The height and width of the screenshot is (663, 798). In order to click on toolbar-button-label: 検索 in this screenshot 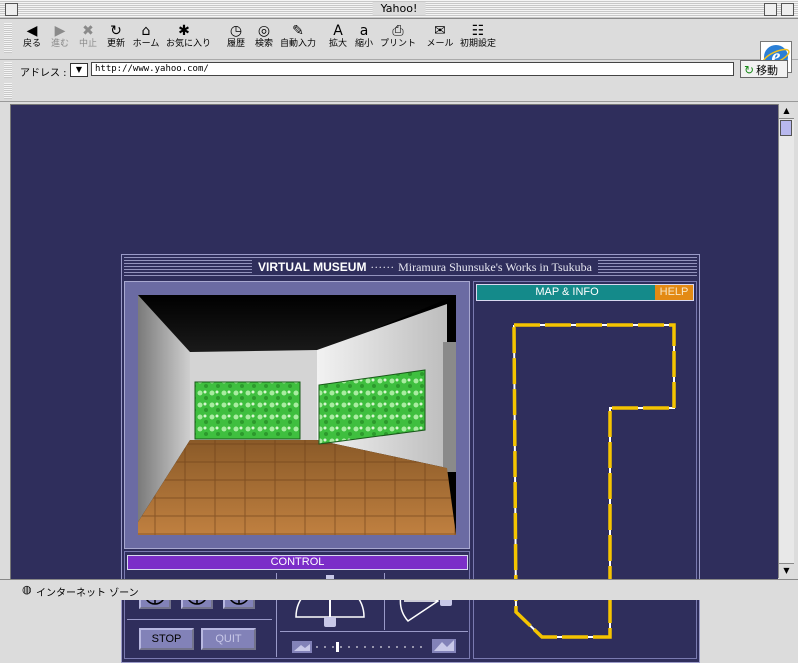, I will do `click(263, 44)`.